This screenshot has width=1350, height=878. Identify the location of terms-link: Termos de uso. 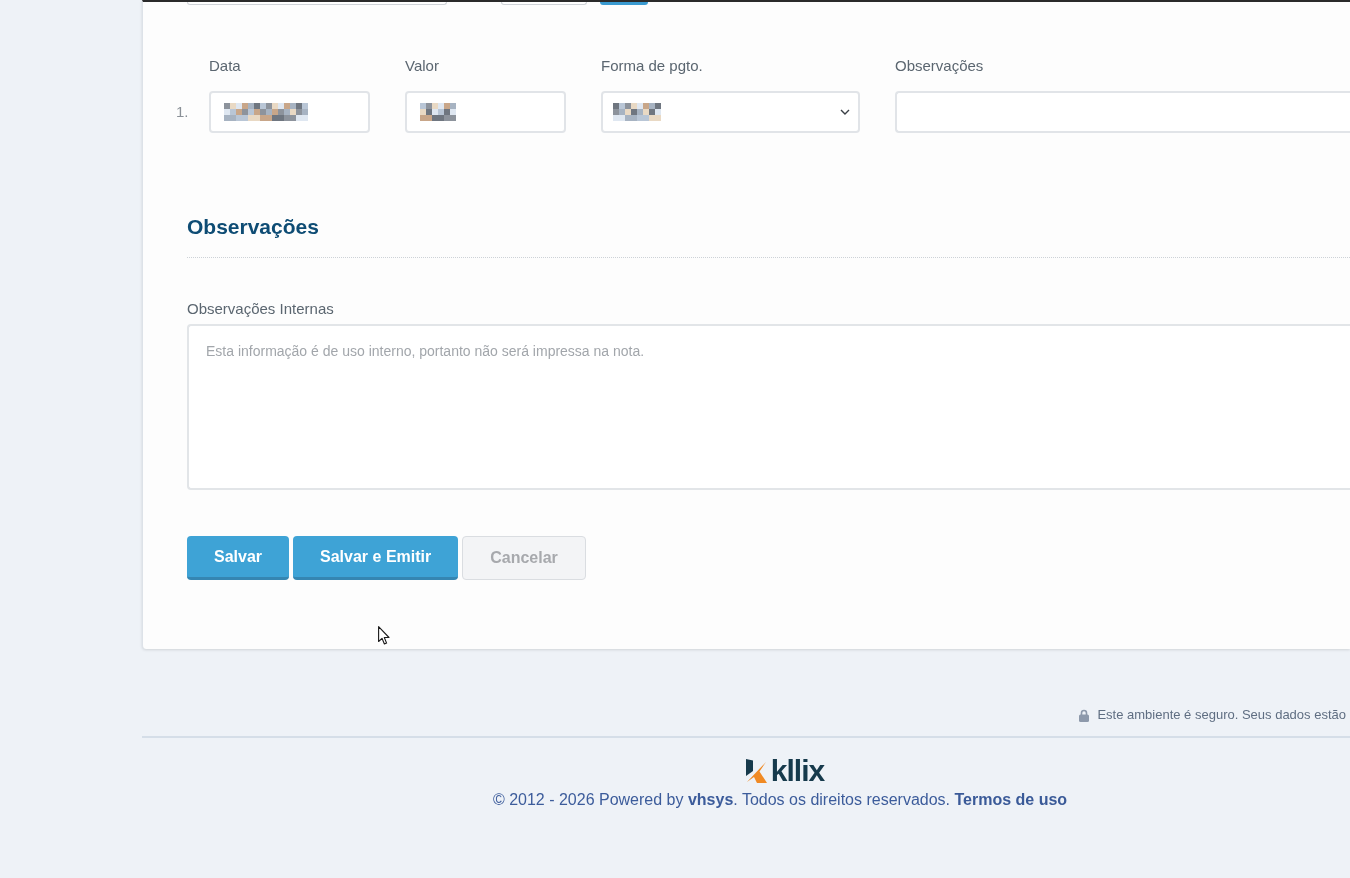
(1011, 799).